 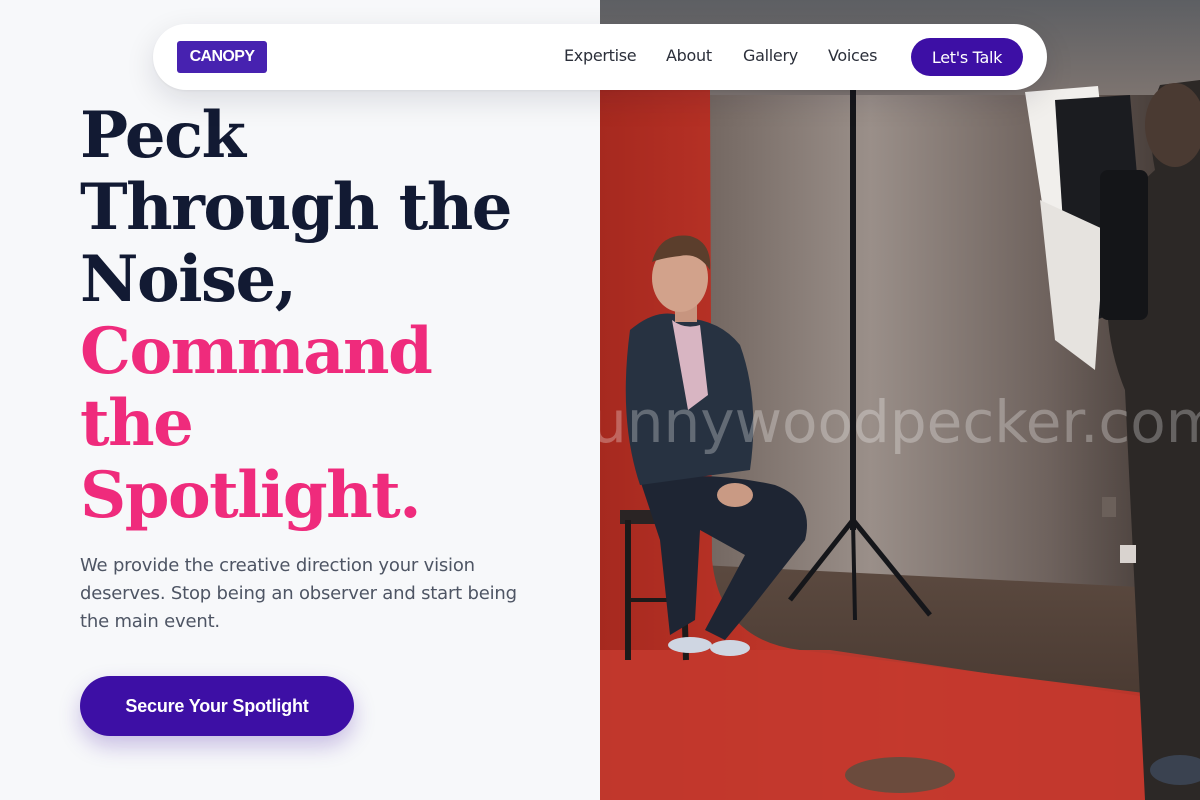 I want to click on photo-watermark: unnywoodpecker.com, so click(x=900, y=422).